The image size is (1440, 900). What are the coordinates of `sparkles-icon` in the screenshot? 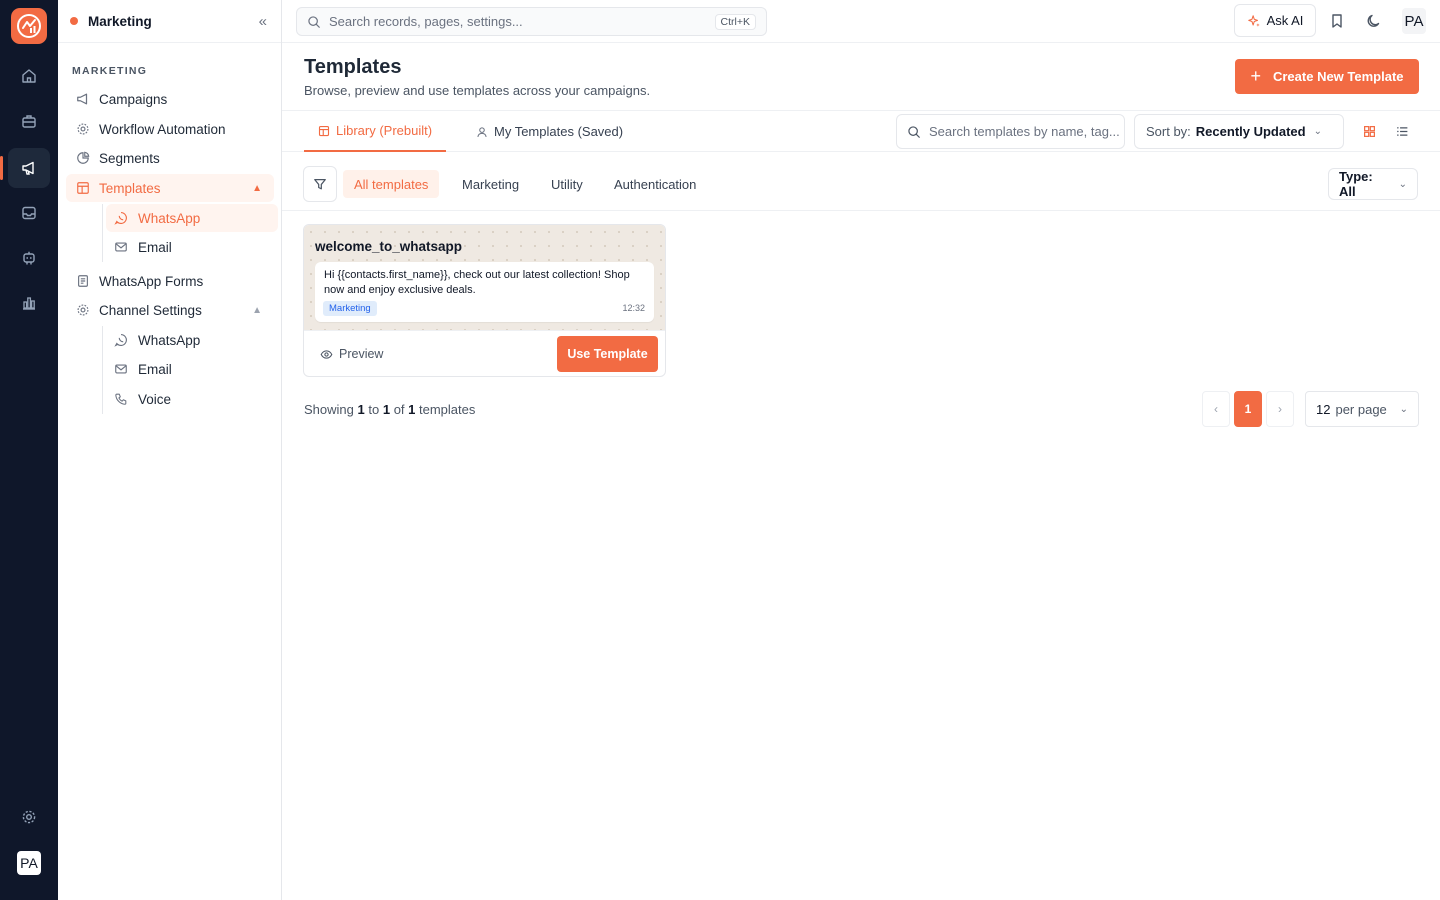 It's located at (1254, 21).